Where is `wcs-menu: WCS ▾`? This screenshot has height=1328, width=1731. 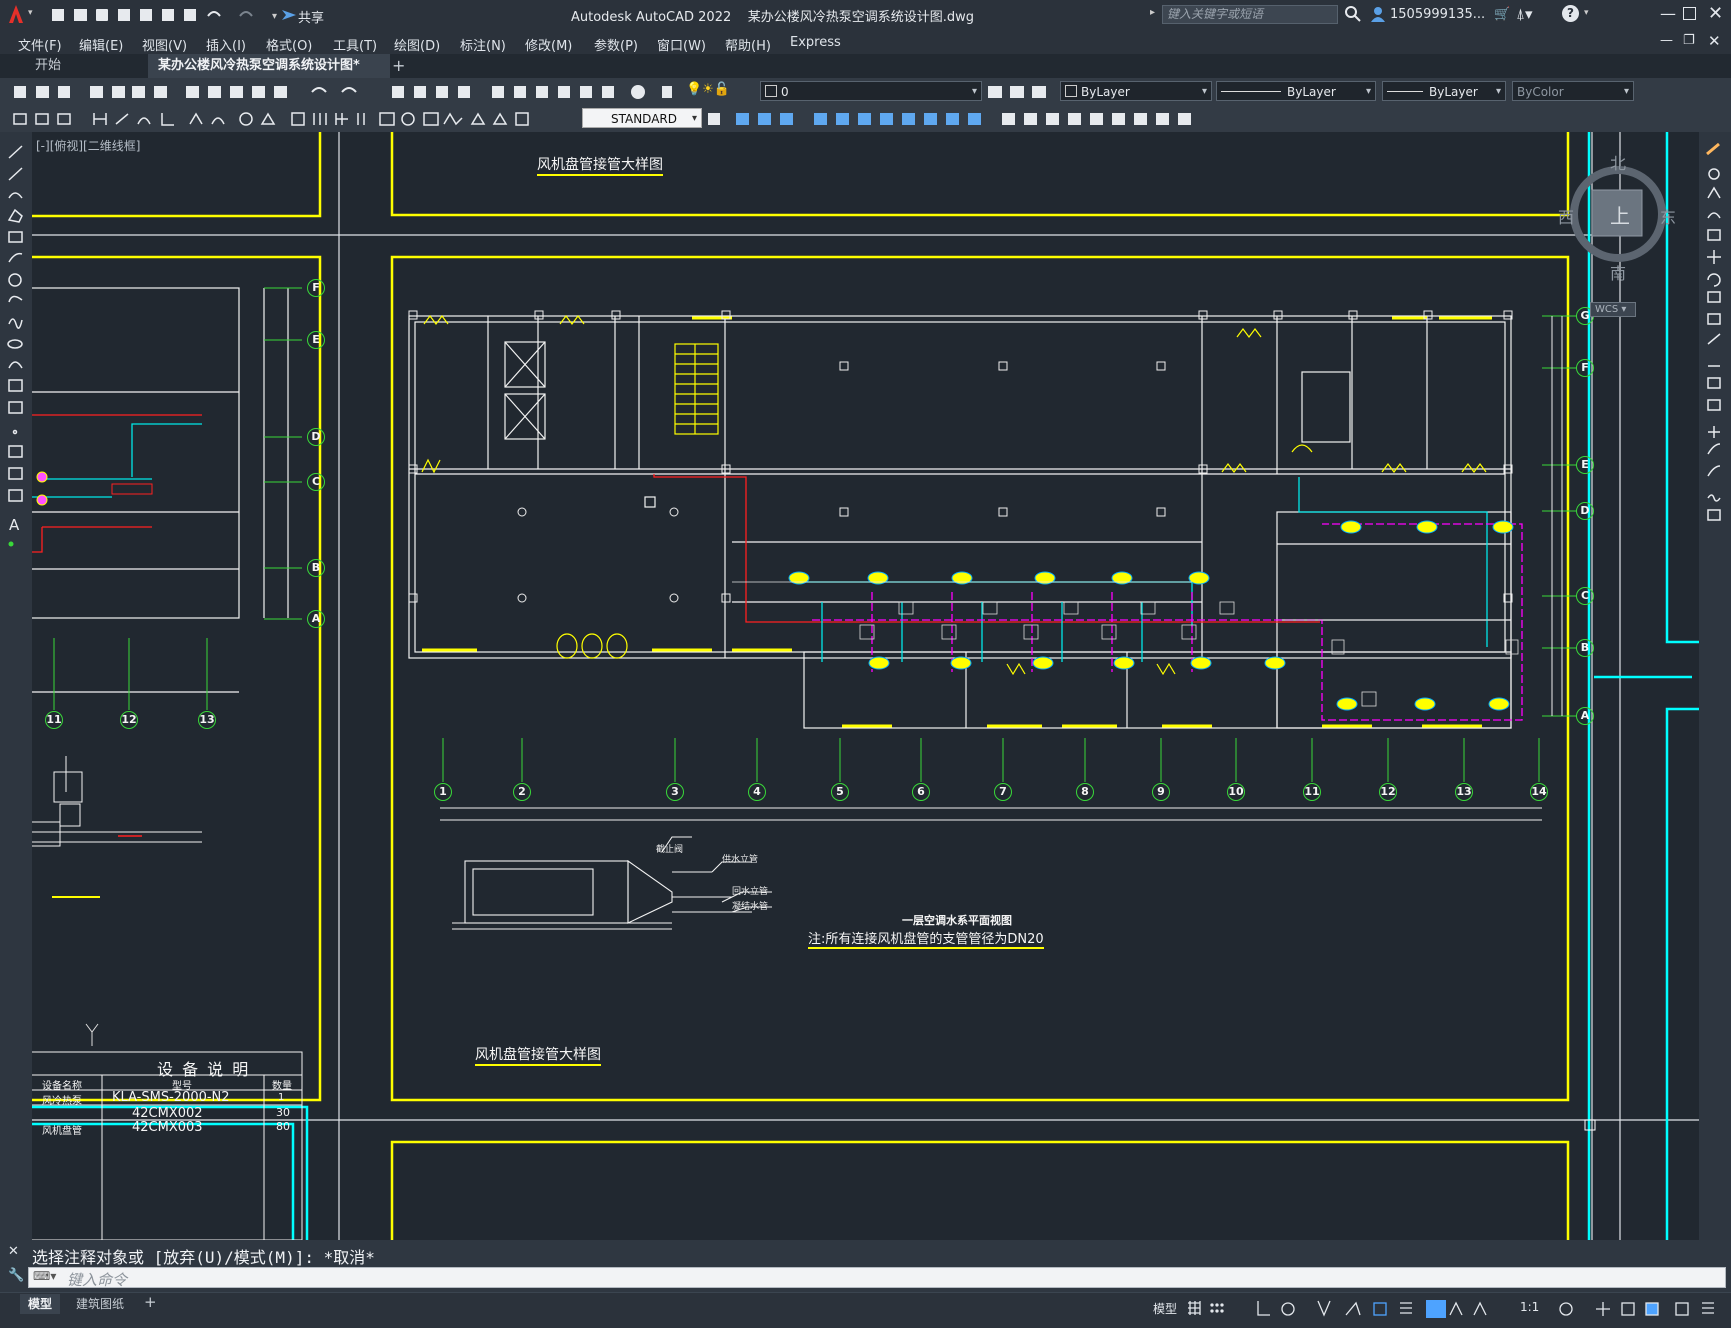 wcs-menu: WCS ▾ is located at coordinates (1613, 309).